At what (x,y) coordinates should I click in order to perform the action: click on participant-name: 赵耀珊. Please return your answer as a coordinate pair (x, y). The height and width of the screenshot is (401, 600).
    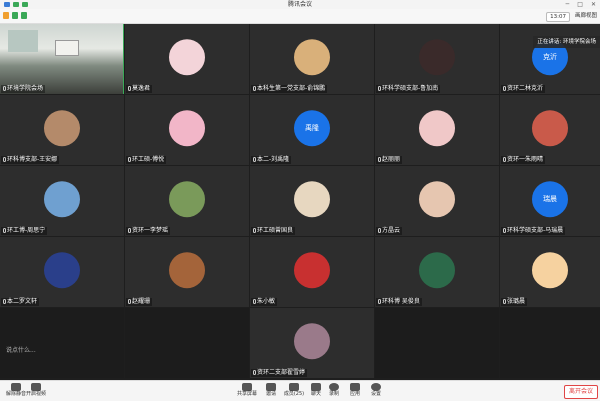
    Looking at the image, I should click on (139, 302).